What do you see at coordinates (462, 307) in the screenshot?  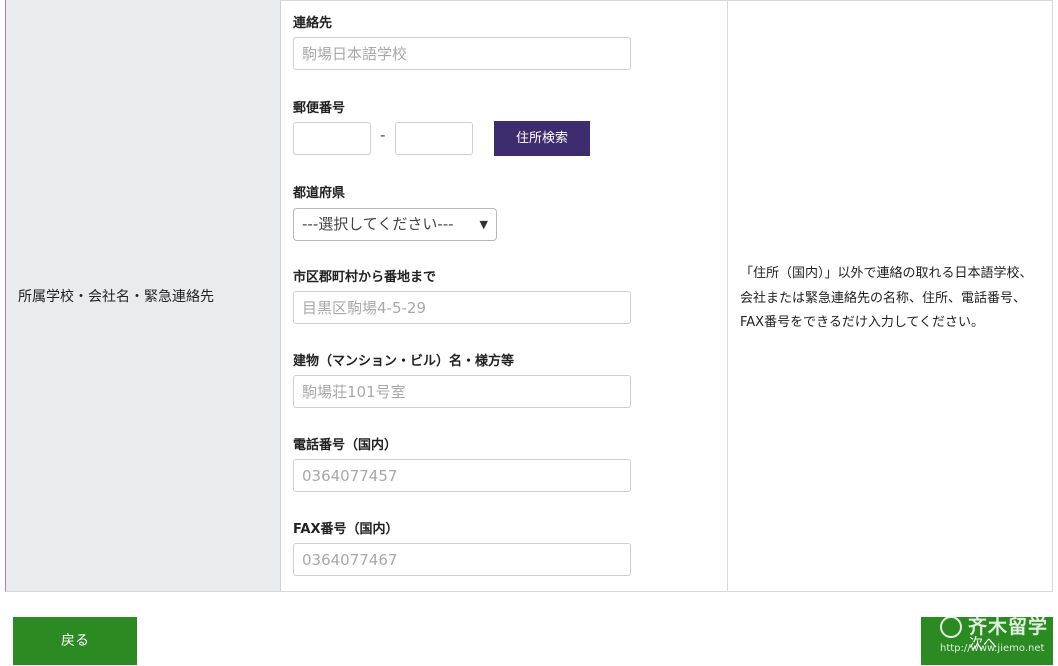 I see `city-input` at bounding box center [462, 307].